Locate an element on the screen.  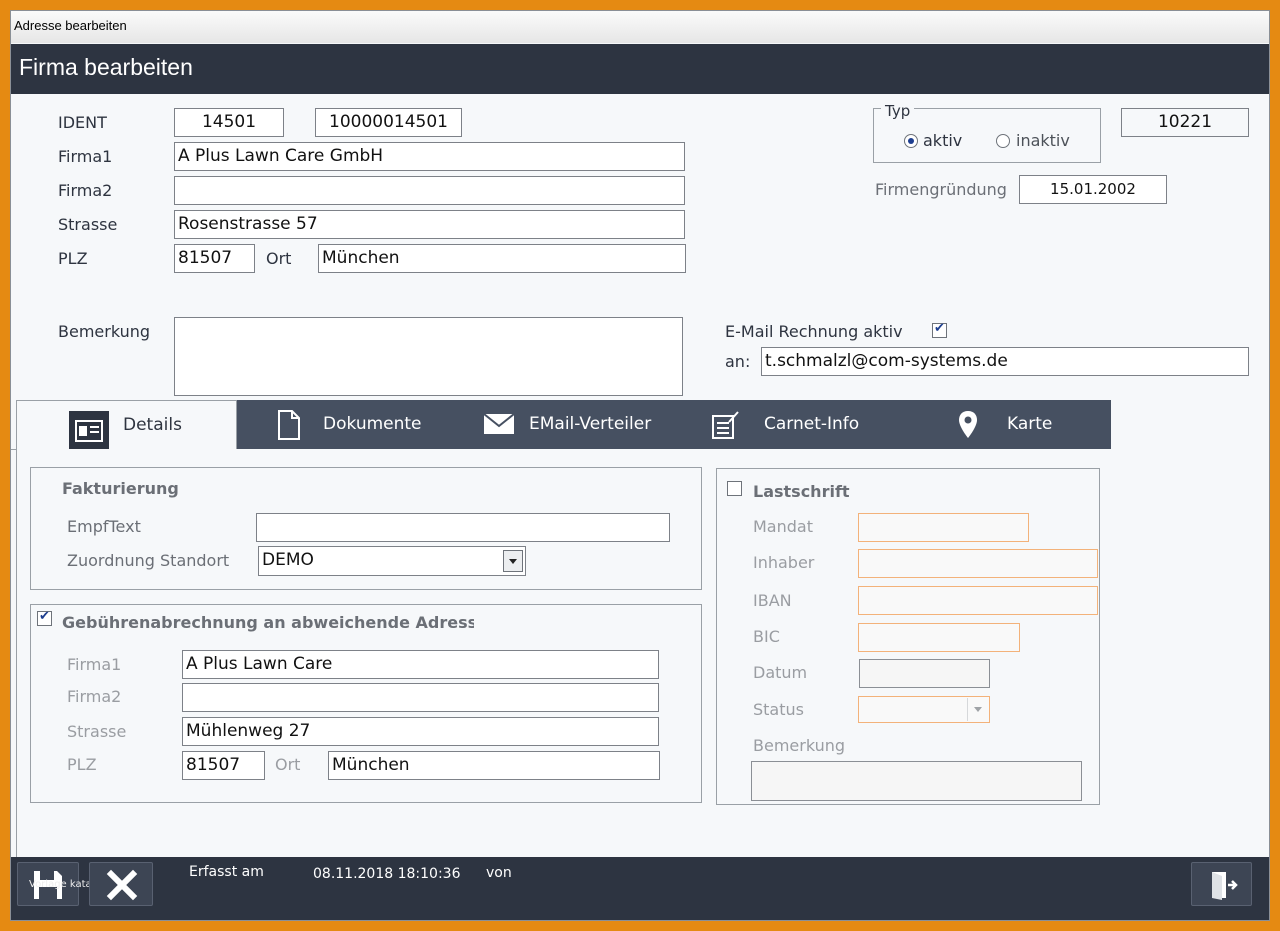
erfasst-label: Erfasst am is located at coordinates (226, 872).